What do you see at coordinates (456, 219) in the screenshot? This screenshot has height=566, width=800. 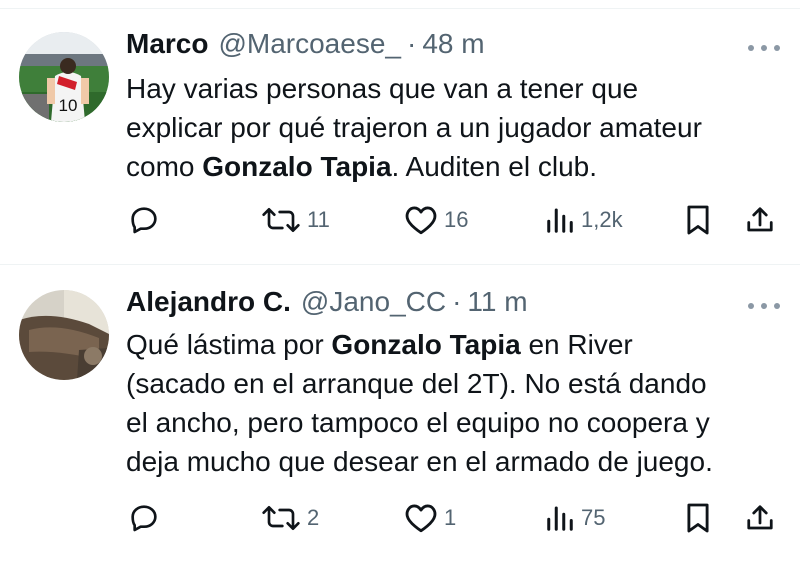 I see `like-count: 16` at bounding box center [456, 219].